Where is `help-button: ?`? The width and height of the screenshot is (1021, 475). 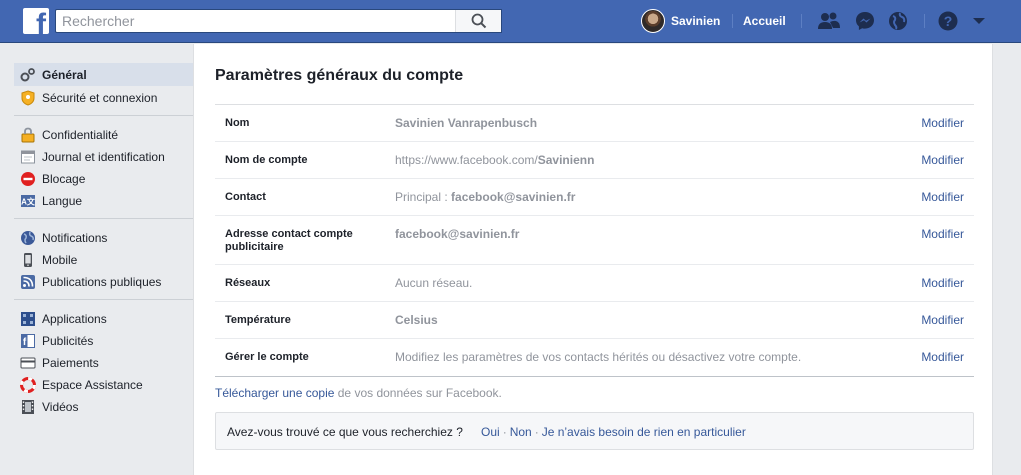 help-button: ? is located at coordinates (948, 21).